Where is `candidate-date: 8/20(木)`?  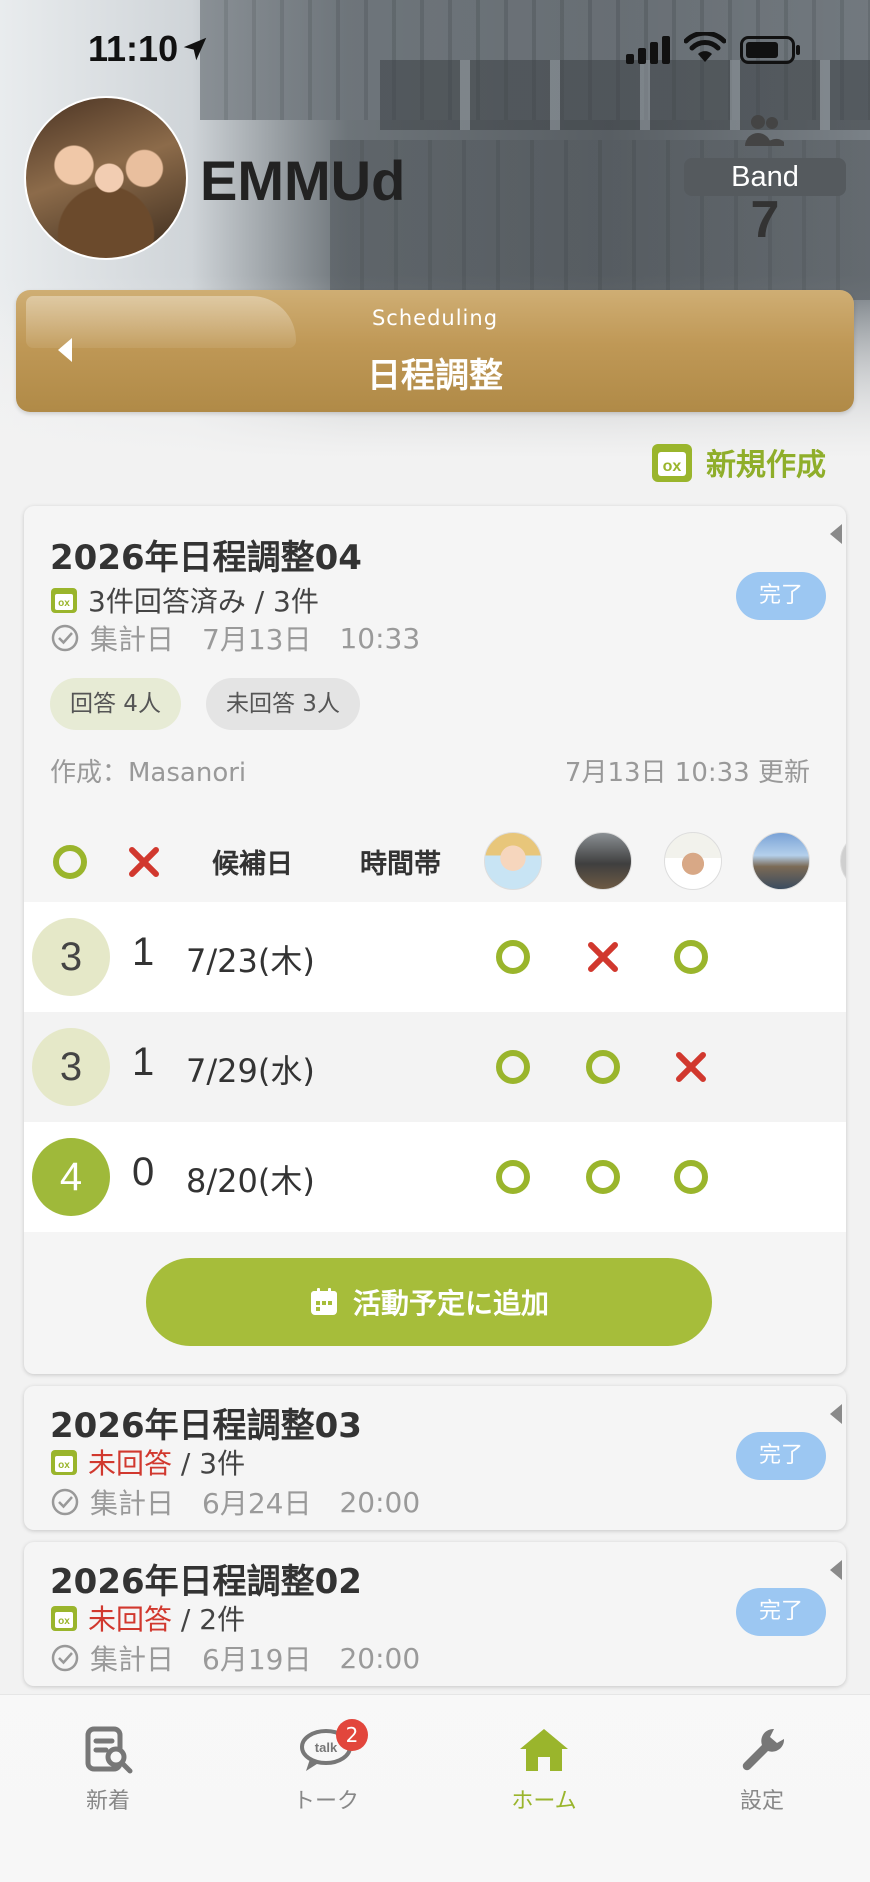
candidate-date: 8/20(木) is located at coordinates (250, 1181).